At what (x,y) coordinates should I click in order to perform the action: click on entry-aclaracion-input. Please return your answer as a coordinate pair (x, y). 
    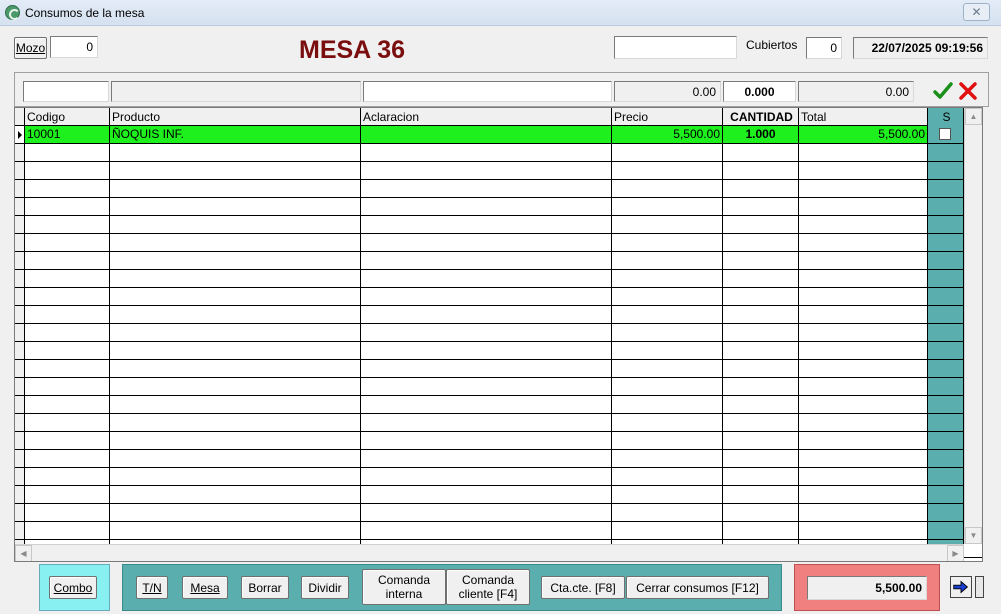
    Looking at the image, I should click on (487, 91).